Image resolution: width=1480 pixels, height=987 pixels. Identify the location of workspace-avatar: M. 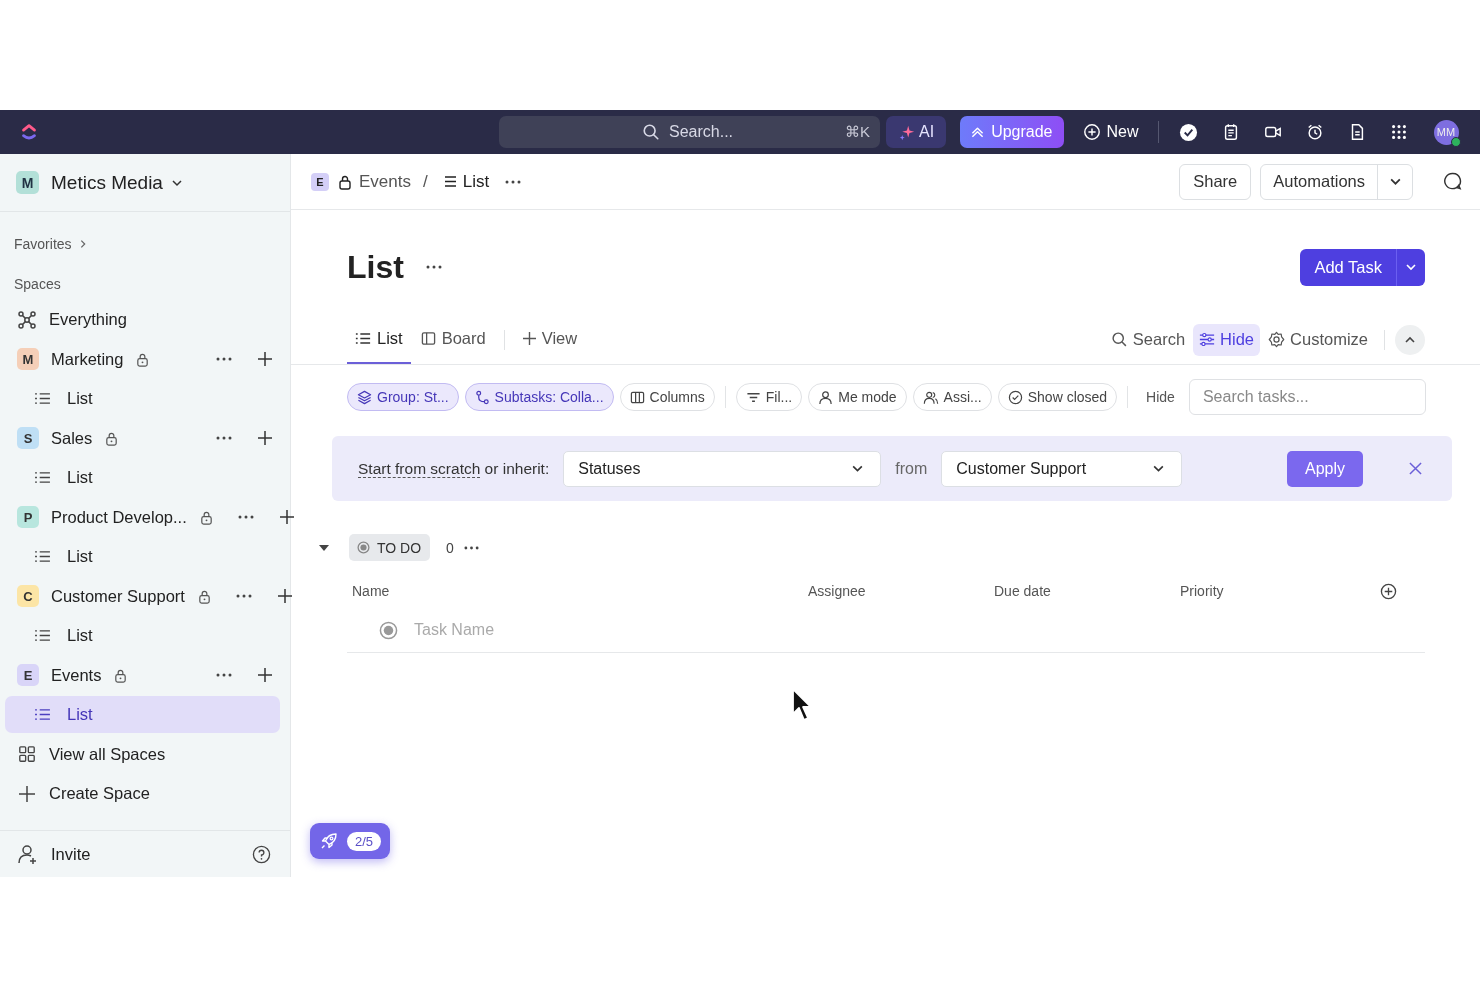
(27, 182).